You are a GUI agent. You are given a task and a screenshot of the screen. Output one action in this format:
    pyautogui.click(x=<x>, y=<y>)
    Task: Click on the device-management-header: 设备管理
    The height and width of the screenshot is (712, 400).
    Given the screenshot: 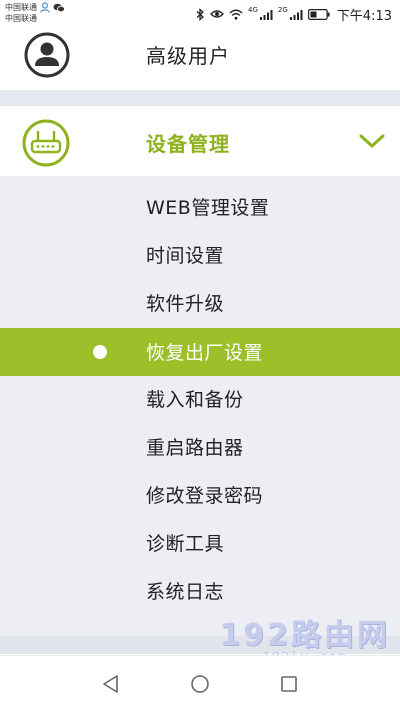 What is the action you would take?
    pyautogui.click(x=200, y=141)
    